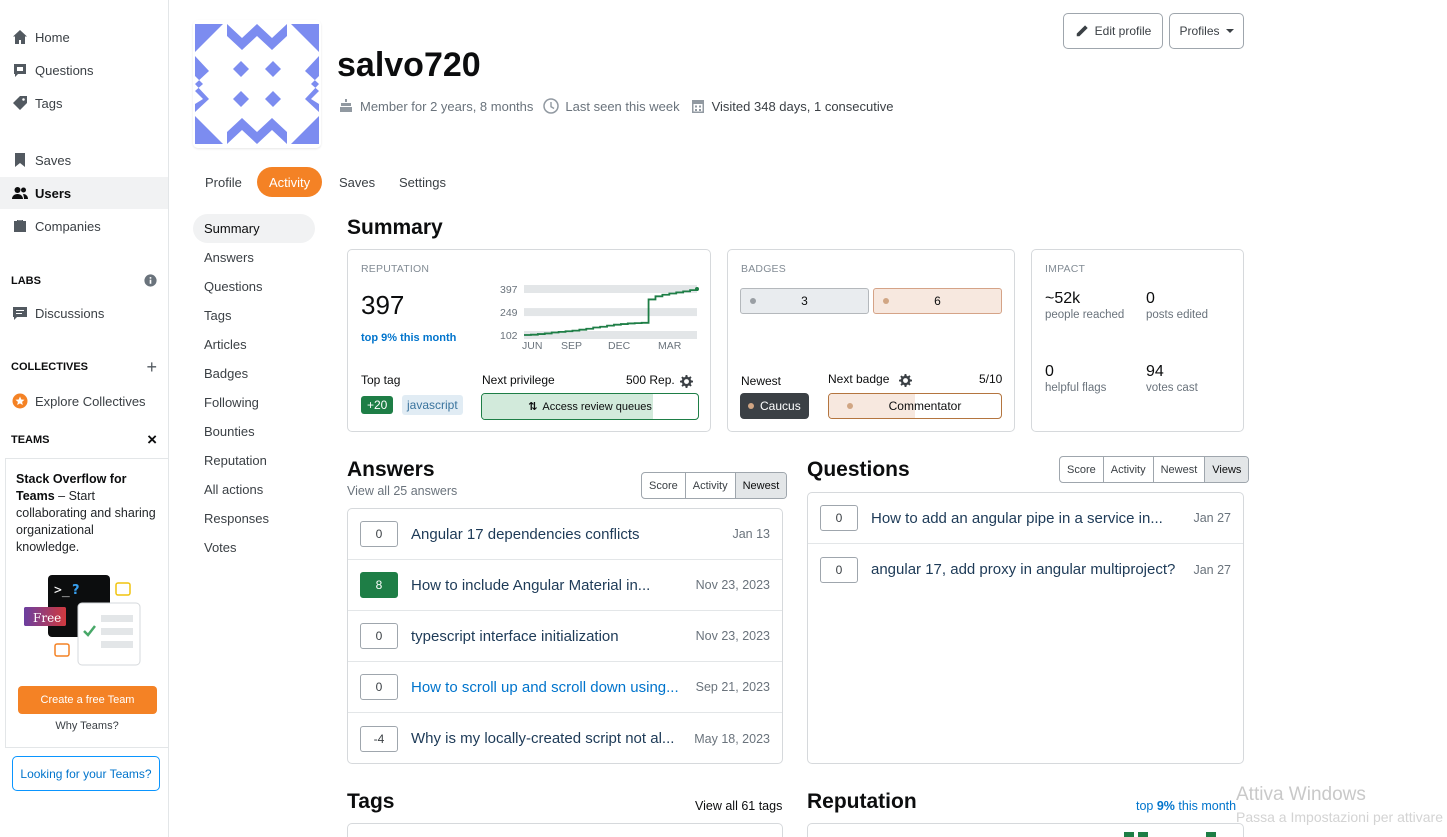  What do you see at coordinates (533, 407) in the screenshot?
I see `review-queue-icon: ⇅` at bounding box center [533, 407].